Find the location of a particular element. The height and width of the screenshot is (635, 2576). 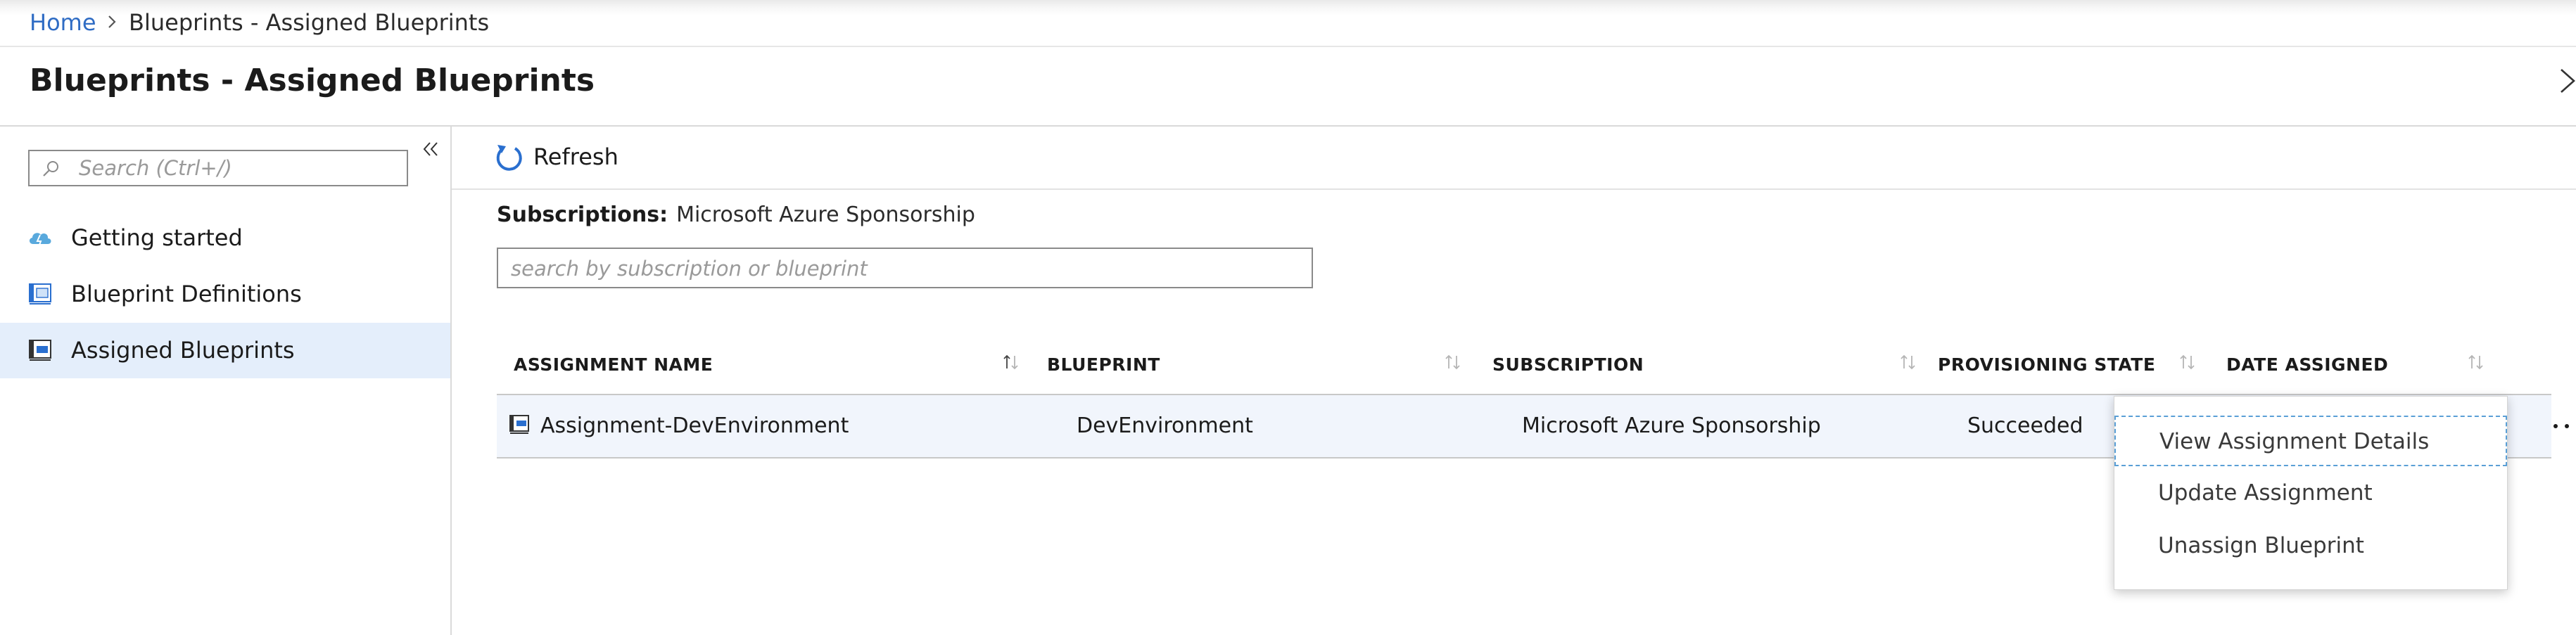

column-header-subscription: SUBSCRIPTION is located at coordinates (1710, 366).